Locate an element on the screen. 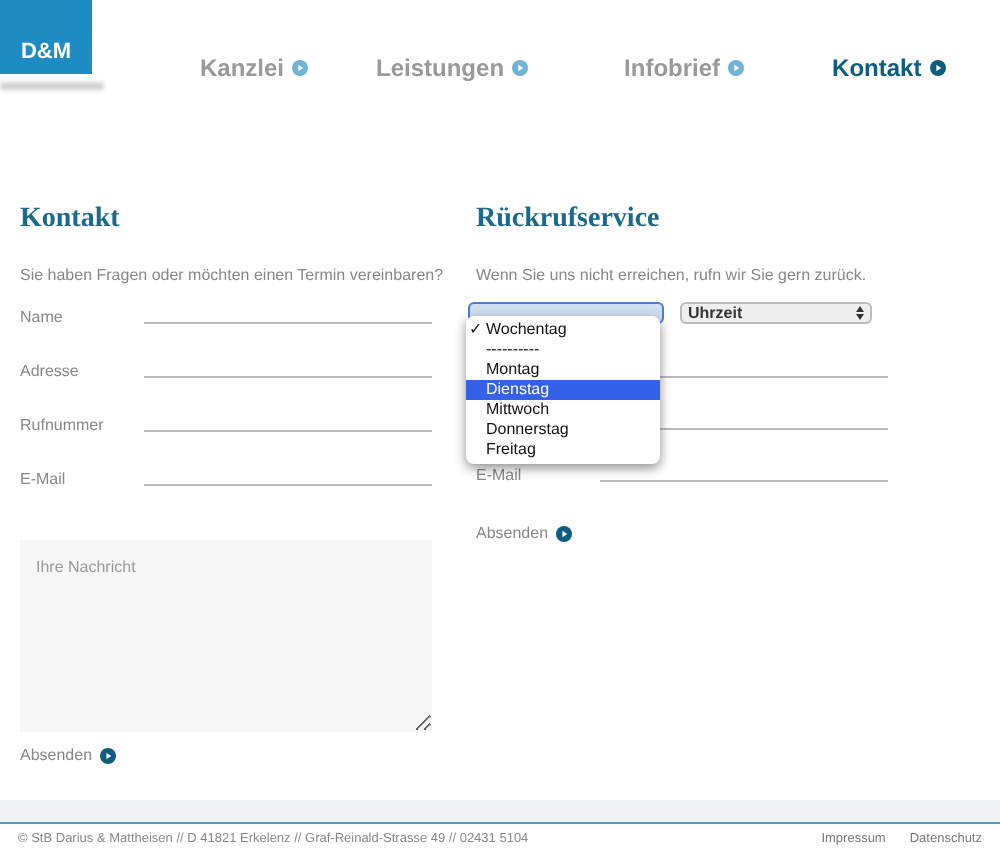  field-label: Name is located at coordinates (42, 318).